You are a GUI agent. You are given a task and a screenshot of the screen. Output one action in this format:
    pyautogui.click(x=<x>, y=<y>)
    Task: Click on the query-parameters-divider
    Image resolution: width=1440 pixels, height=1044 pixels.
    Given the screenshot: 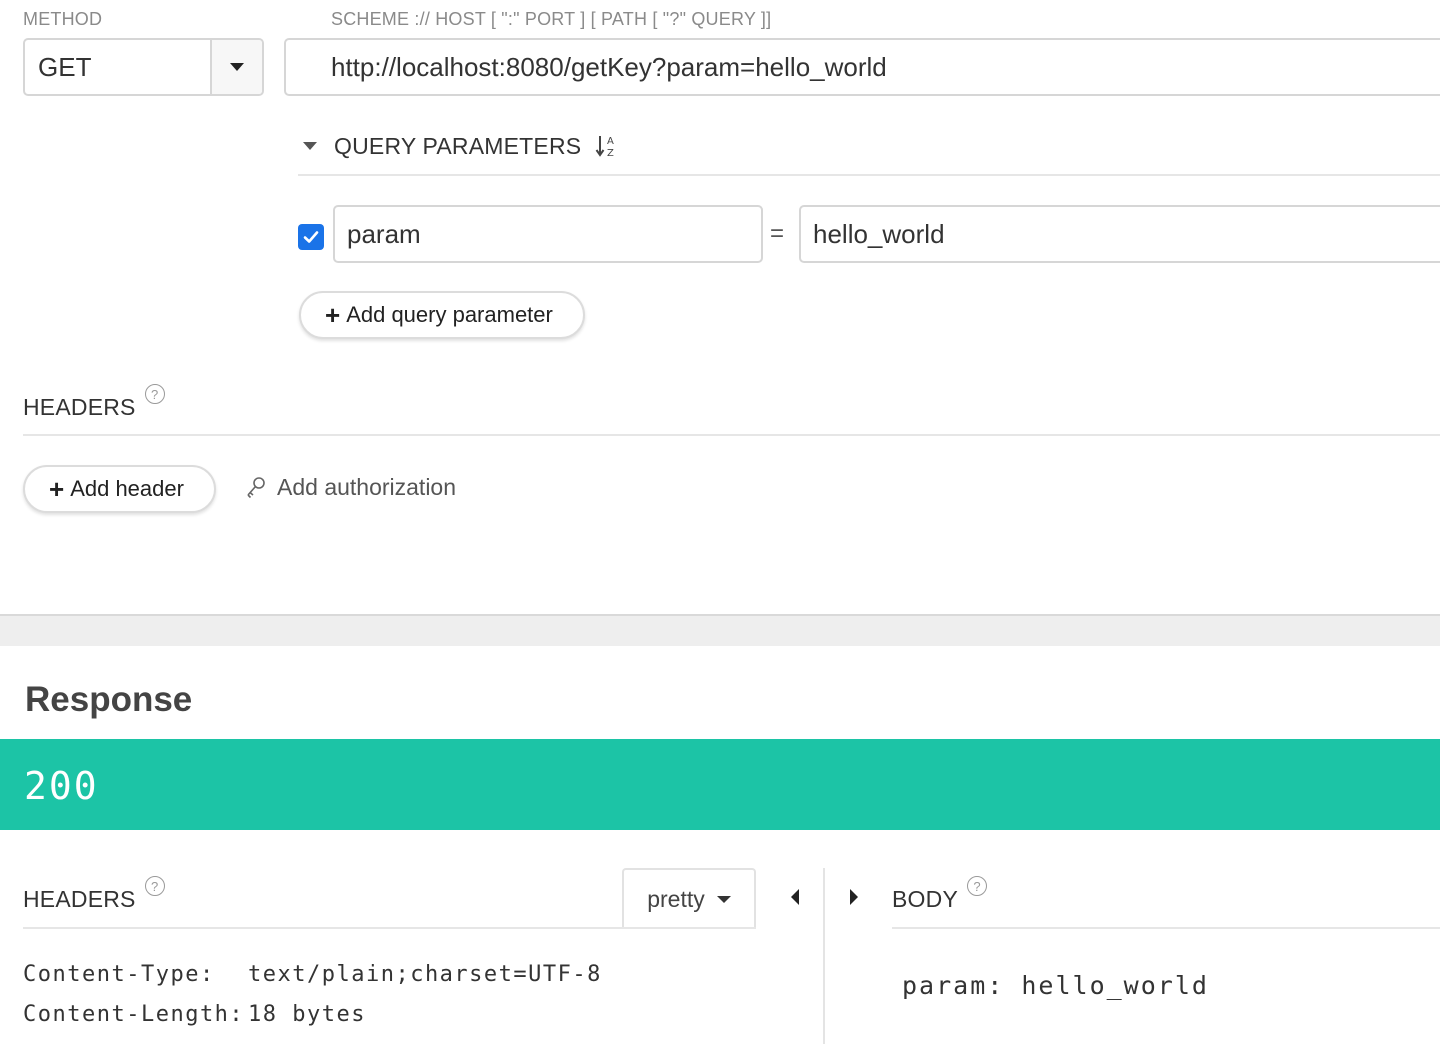 What is the action you would take?
    pyautogui.click(x=869, y=175)
    